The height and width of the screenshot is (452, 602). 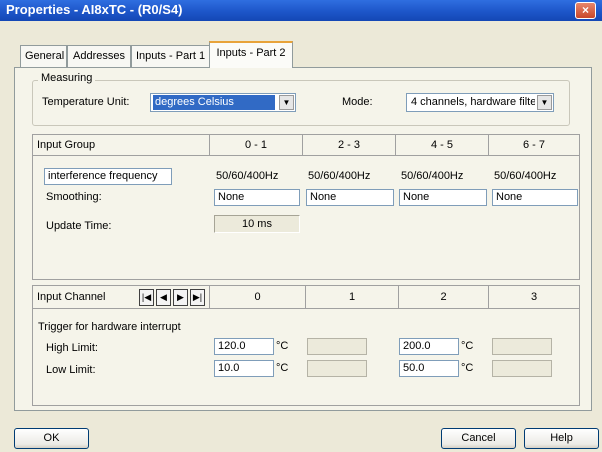 What do you see at coordinates (473, 102) in the screenshot?
I see `mode-value: 4 channels, hardware filte` at bounding box center [473, 102].